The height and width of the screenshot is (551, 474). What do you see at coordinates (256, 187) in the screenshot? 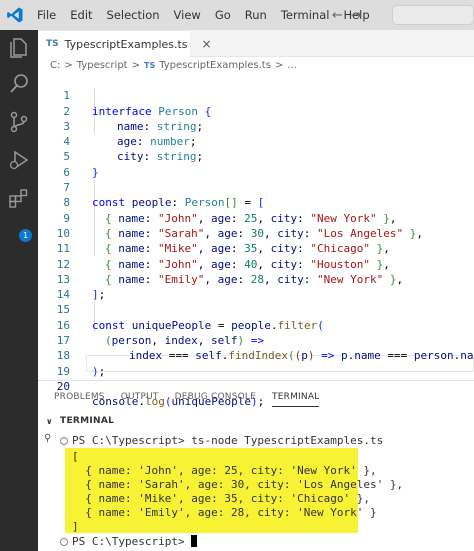
I see `code-line: 7 const people: Person[] = [` at bounding box center [256, 187].